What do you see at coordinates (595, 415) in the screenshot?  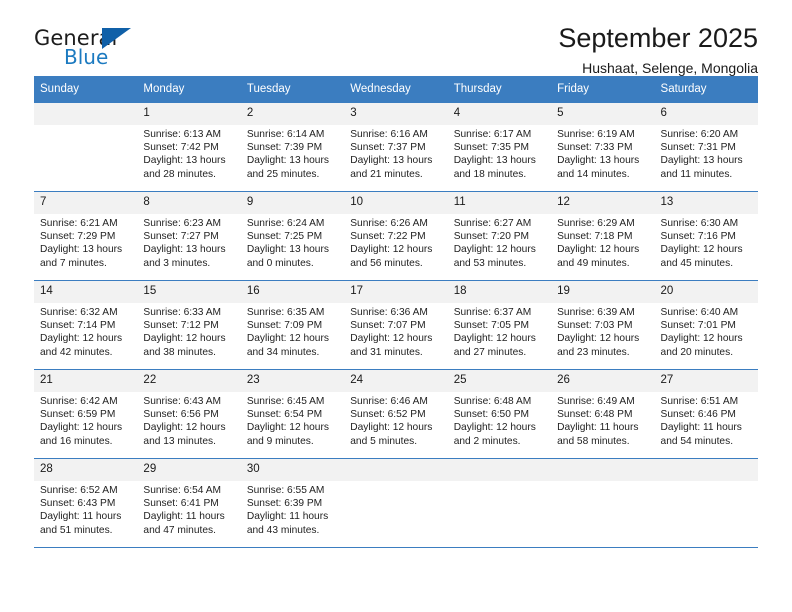 I see `sunset-time: Sunset: 6:48 PM` at bounding box center [595, 415].